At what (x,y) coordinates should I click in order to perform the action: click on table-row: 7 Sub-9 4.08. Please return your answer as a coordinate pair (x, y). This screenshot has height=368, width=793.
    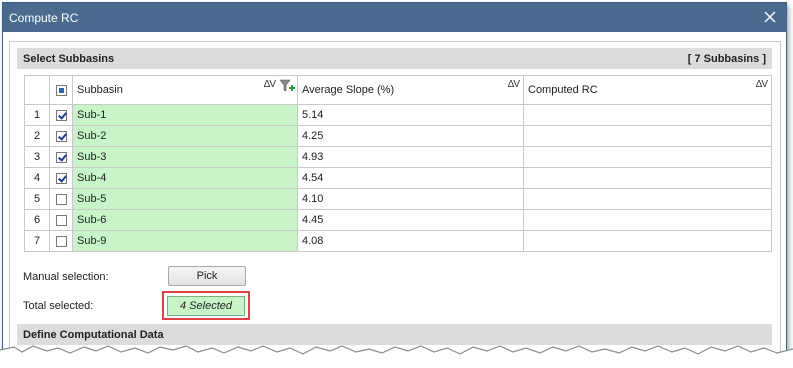
    Looking at the image, I should click on (398, 241).